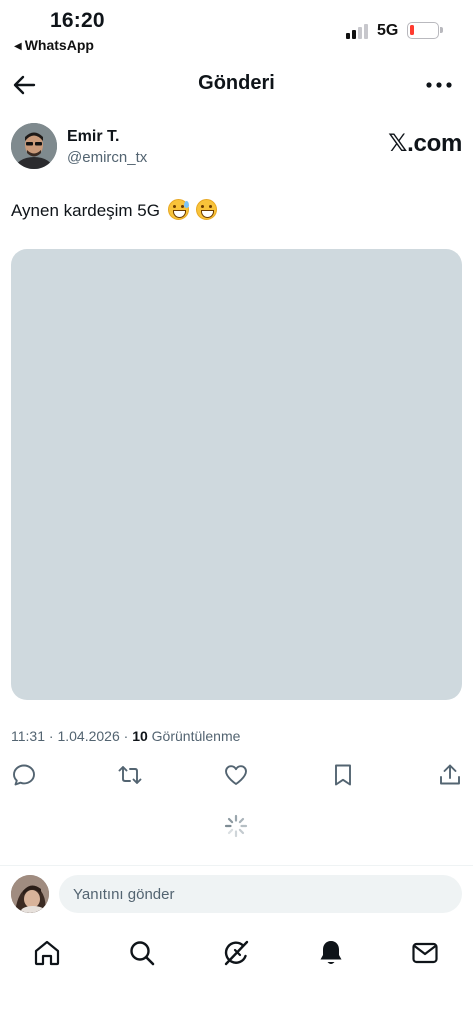 The height and width of the screenshot is (1024, 473). Describe the element at coordinates (77, 20) in the screenshot. I see `status-time: 16:20` at that location.